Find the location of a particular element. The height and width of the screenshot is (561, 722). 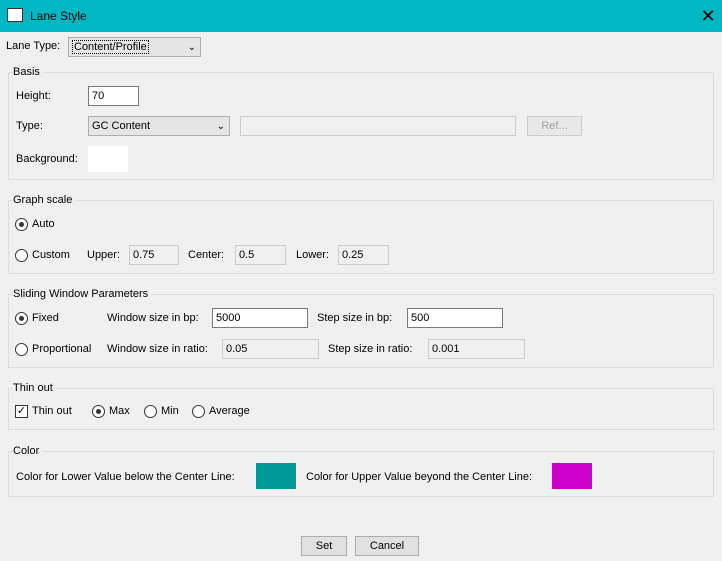

custom-radio is located at coordinates (21, 255).